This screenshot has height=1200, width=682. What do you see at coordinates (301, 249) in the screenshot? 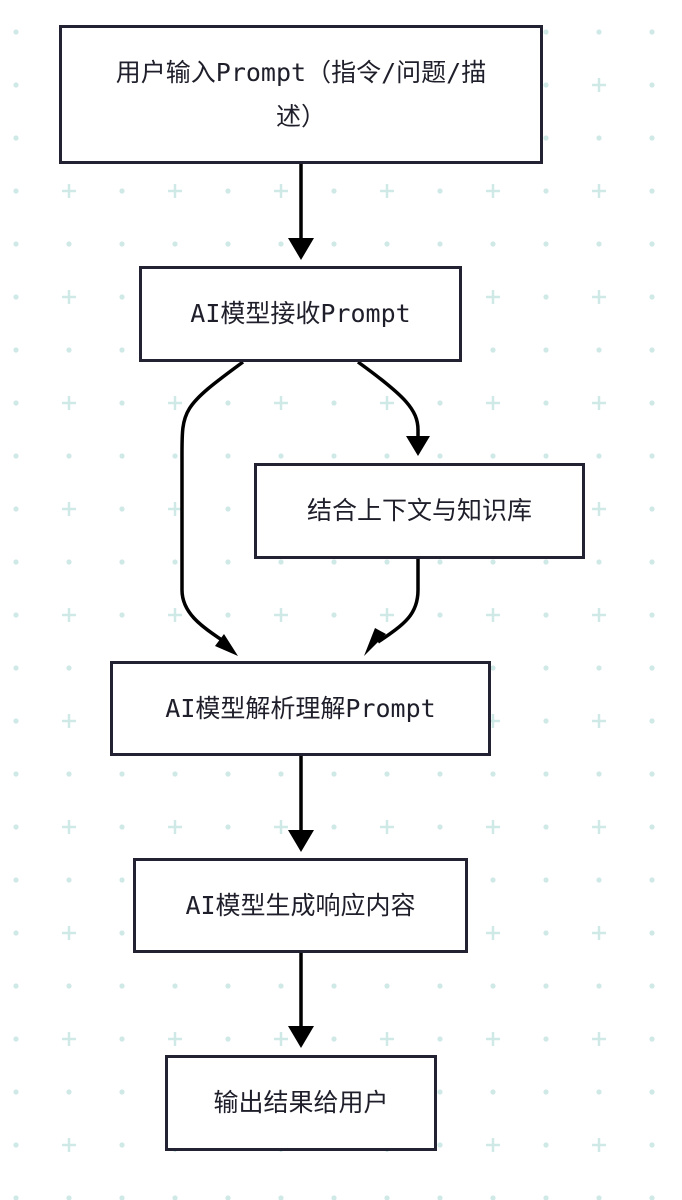
I see `arrowhead-input-to-receive` at bounding box center [301, 249].